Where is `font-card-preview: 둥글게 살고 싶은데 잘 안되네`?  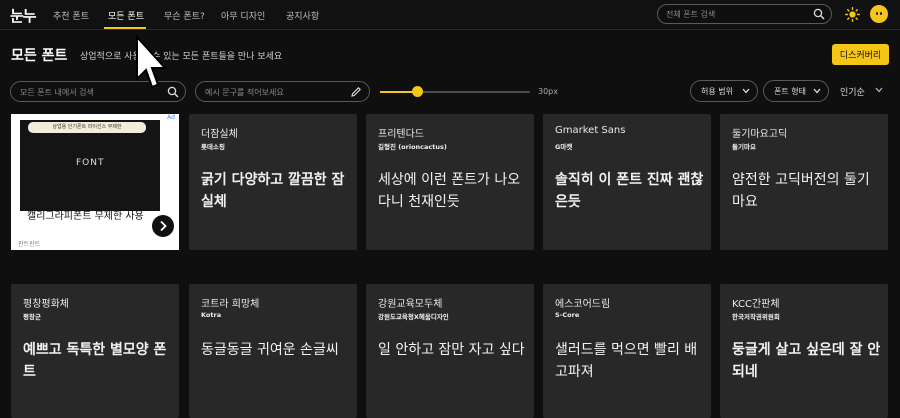 font-card-preview: 둥글게 살고 싶은데 잘 안되네 is located at coordinates (807, 361).